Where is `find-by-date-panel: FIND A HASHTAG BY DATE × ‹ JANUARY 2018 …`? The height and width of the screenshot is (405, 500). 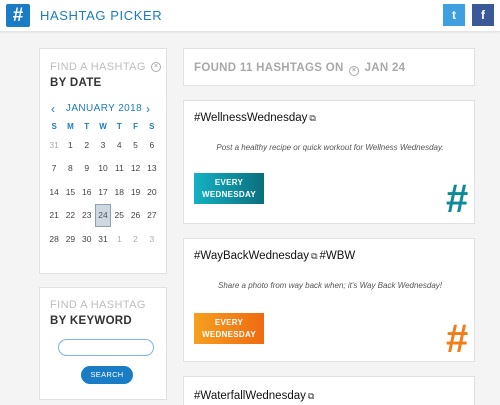
find-by-date-panel: FIND A HASHTAG BY DATE × ‹ JANUARY 2018 … is located at coordinates (103, 161).